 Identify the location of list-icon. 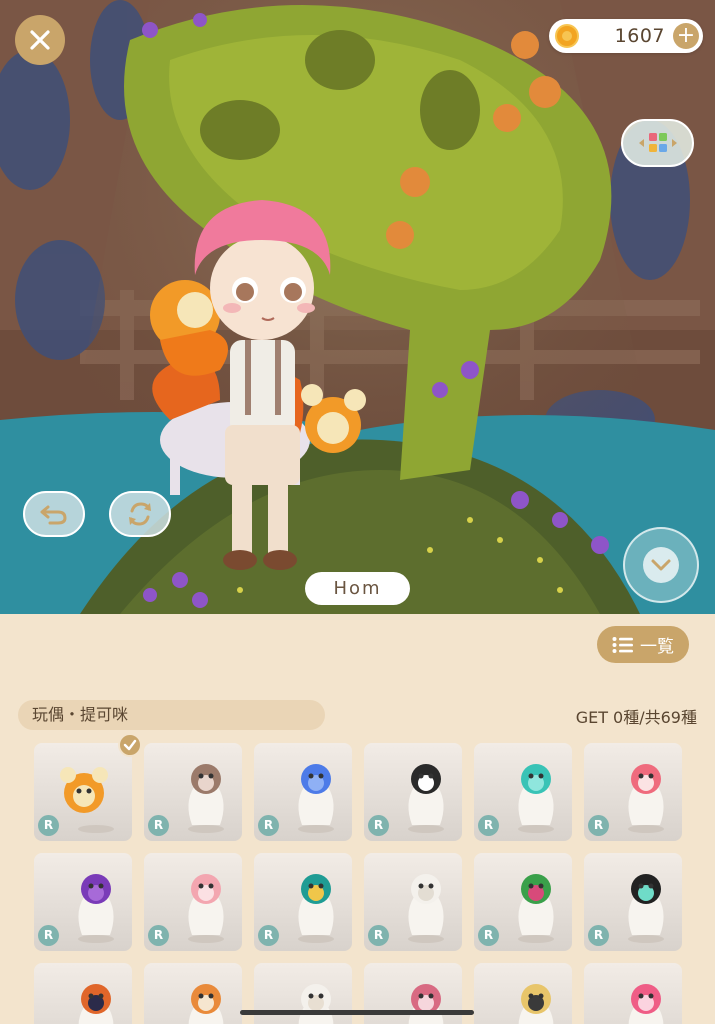
(622, 644).